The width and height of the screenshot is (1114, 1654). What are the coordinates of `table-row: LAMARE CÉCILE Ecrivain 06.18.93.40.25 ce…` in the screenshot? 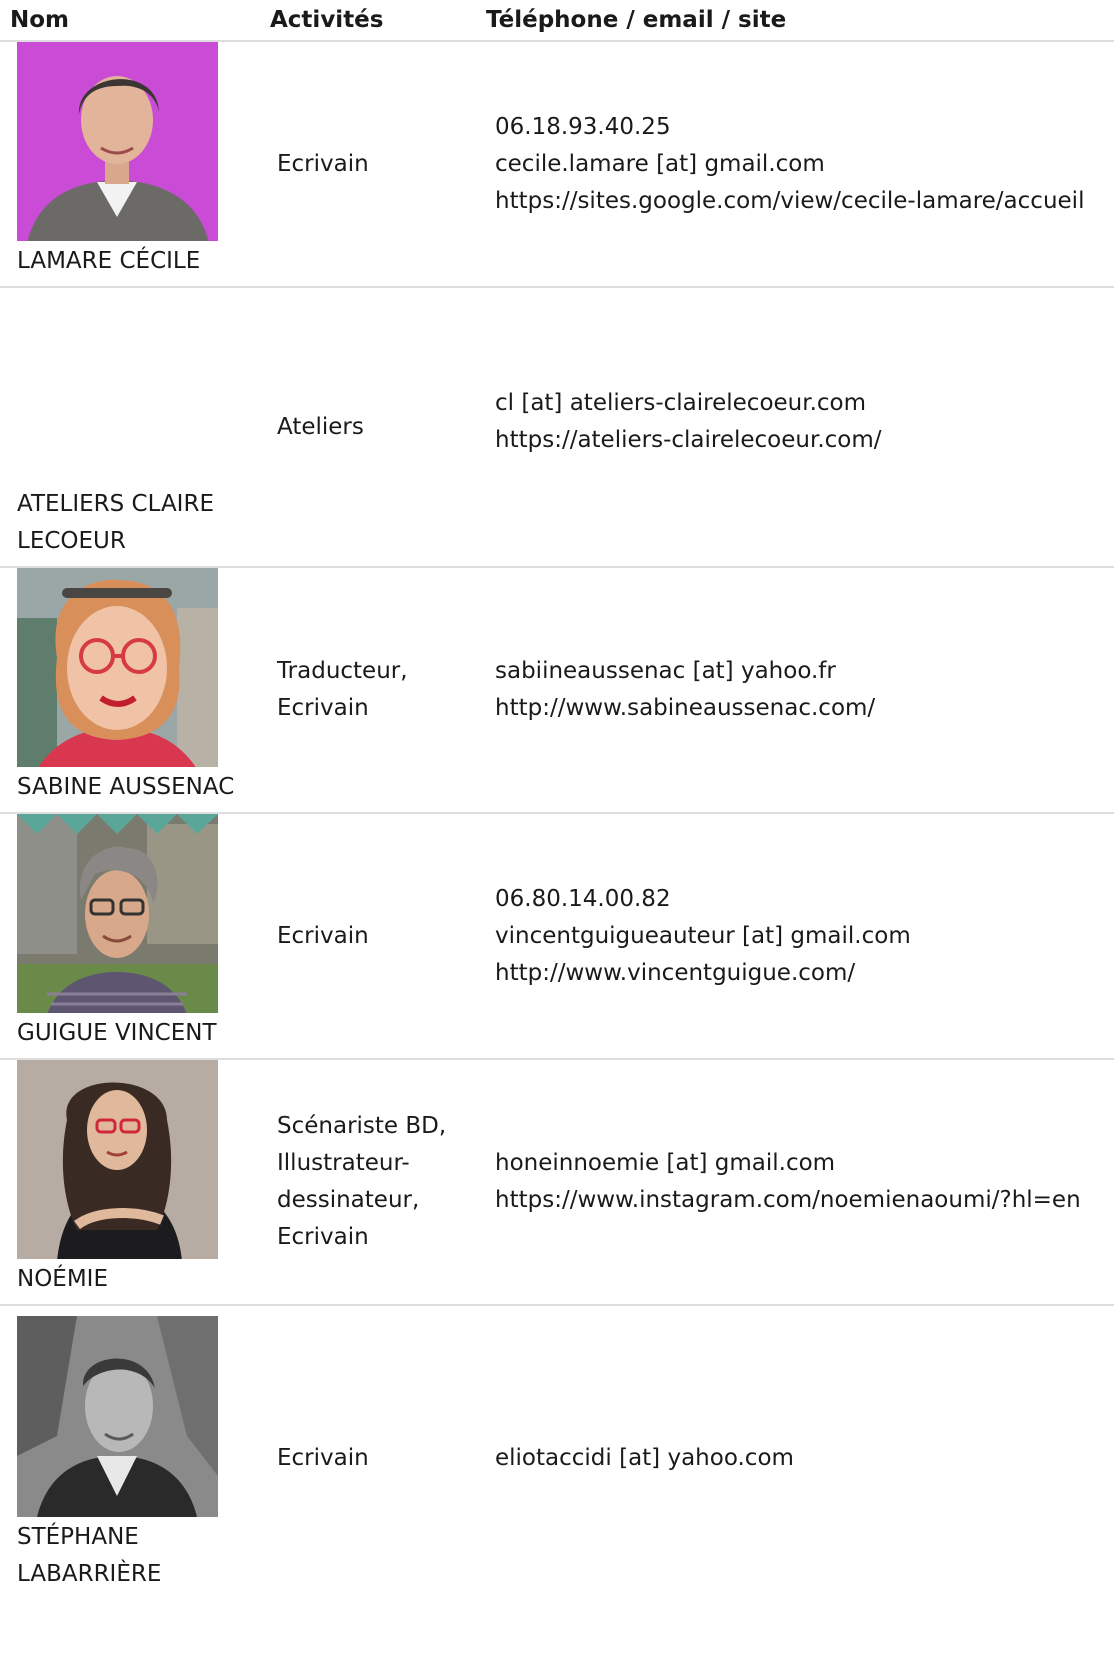 It's located at (557, 165).